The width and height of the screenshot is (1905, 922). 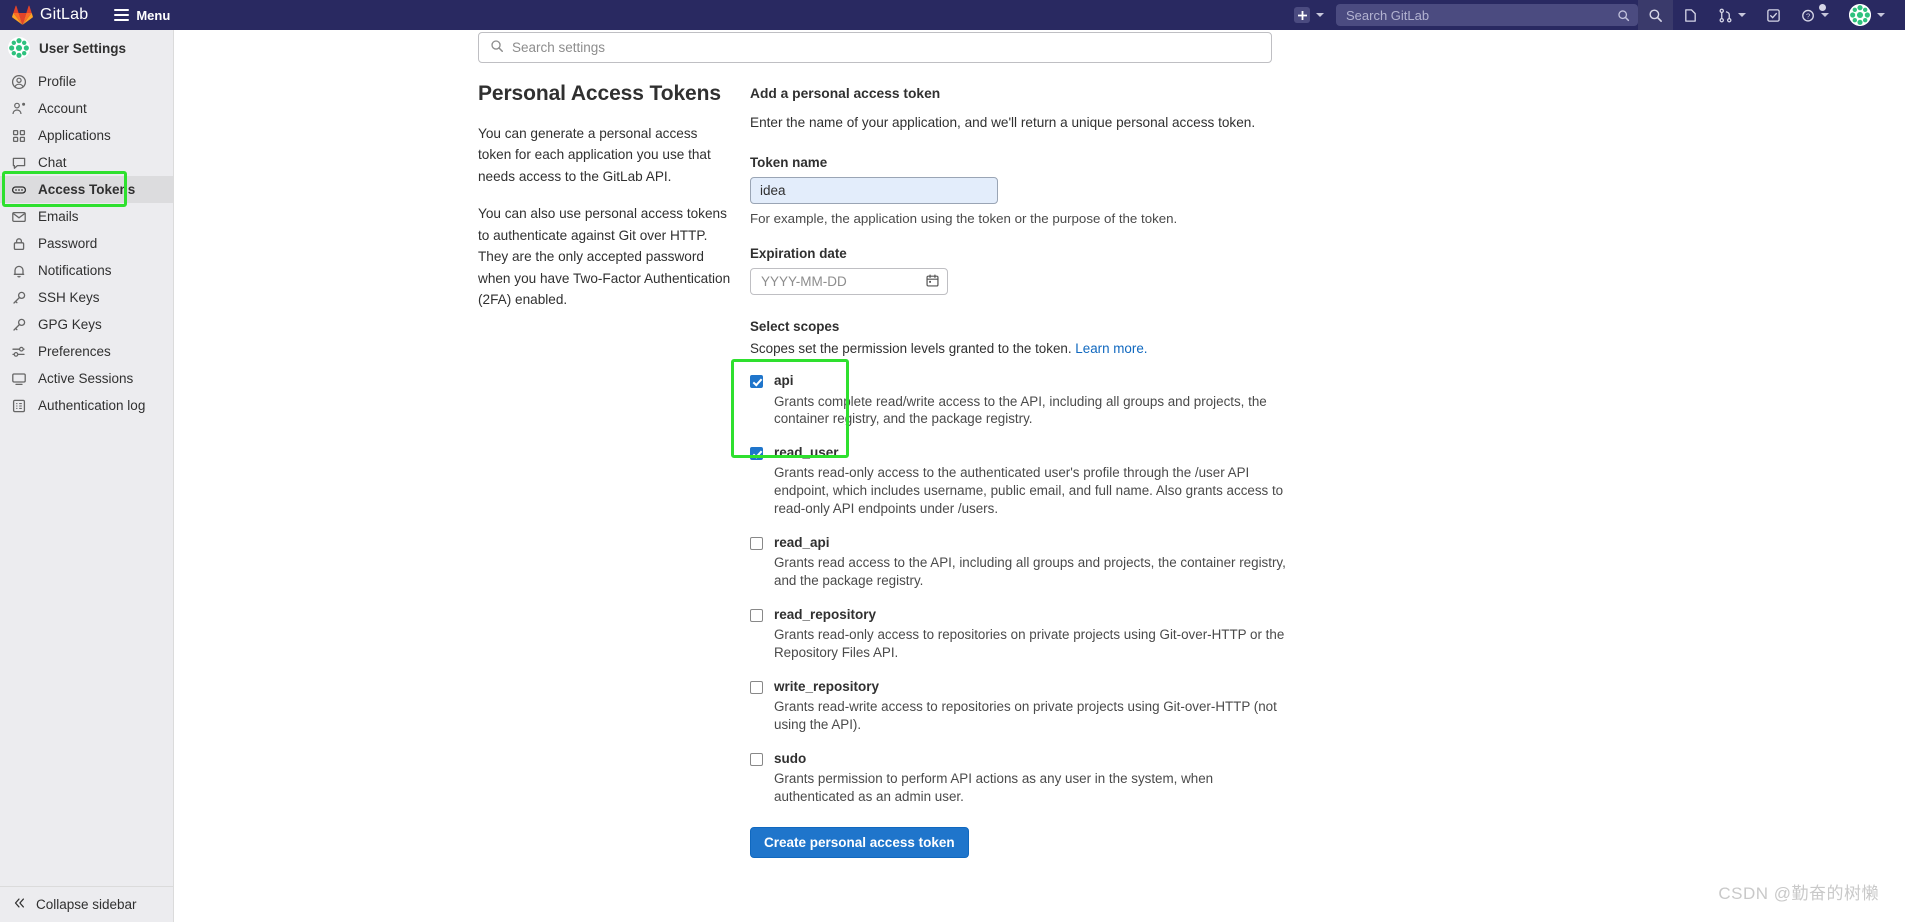 I want to click on sidebar-title: User Settings, so click(x=83, y=48).